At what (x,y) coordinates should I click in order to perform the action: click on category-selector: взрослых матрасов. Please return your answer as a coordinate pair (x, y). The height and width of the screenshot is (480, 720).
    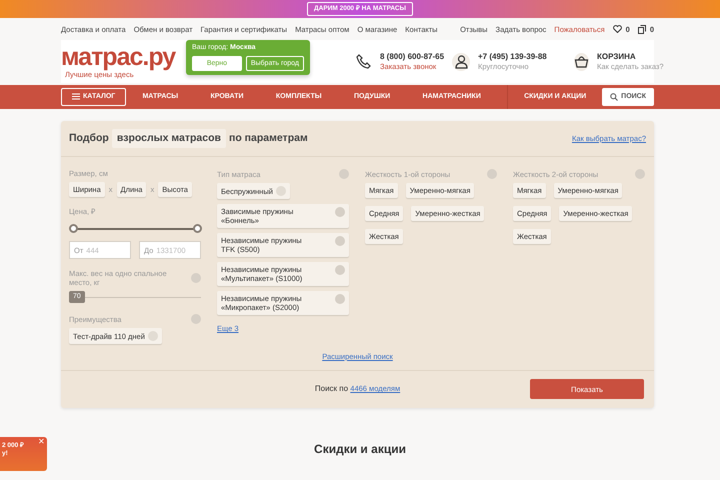
    Looking at the image, I should click on (169, 138).